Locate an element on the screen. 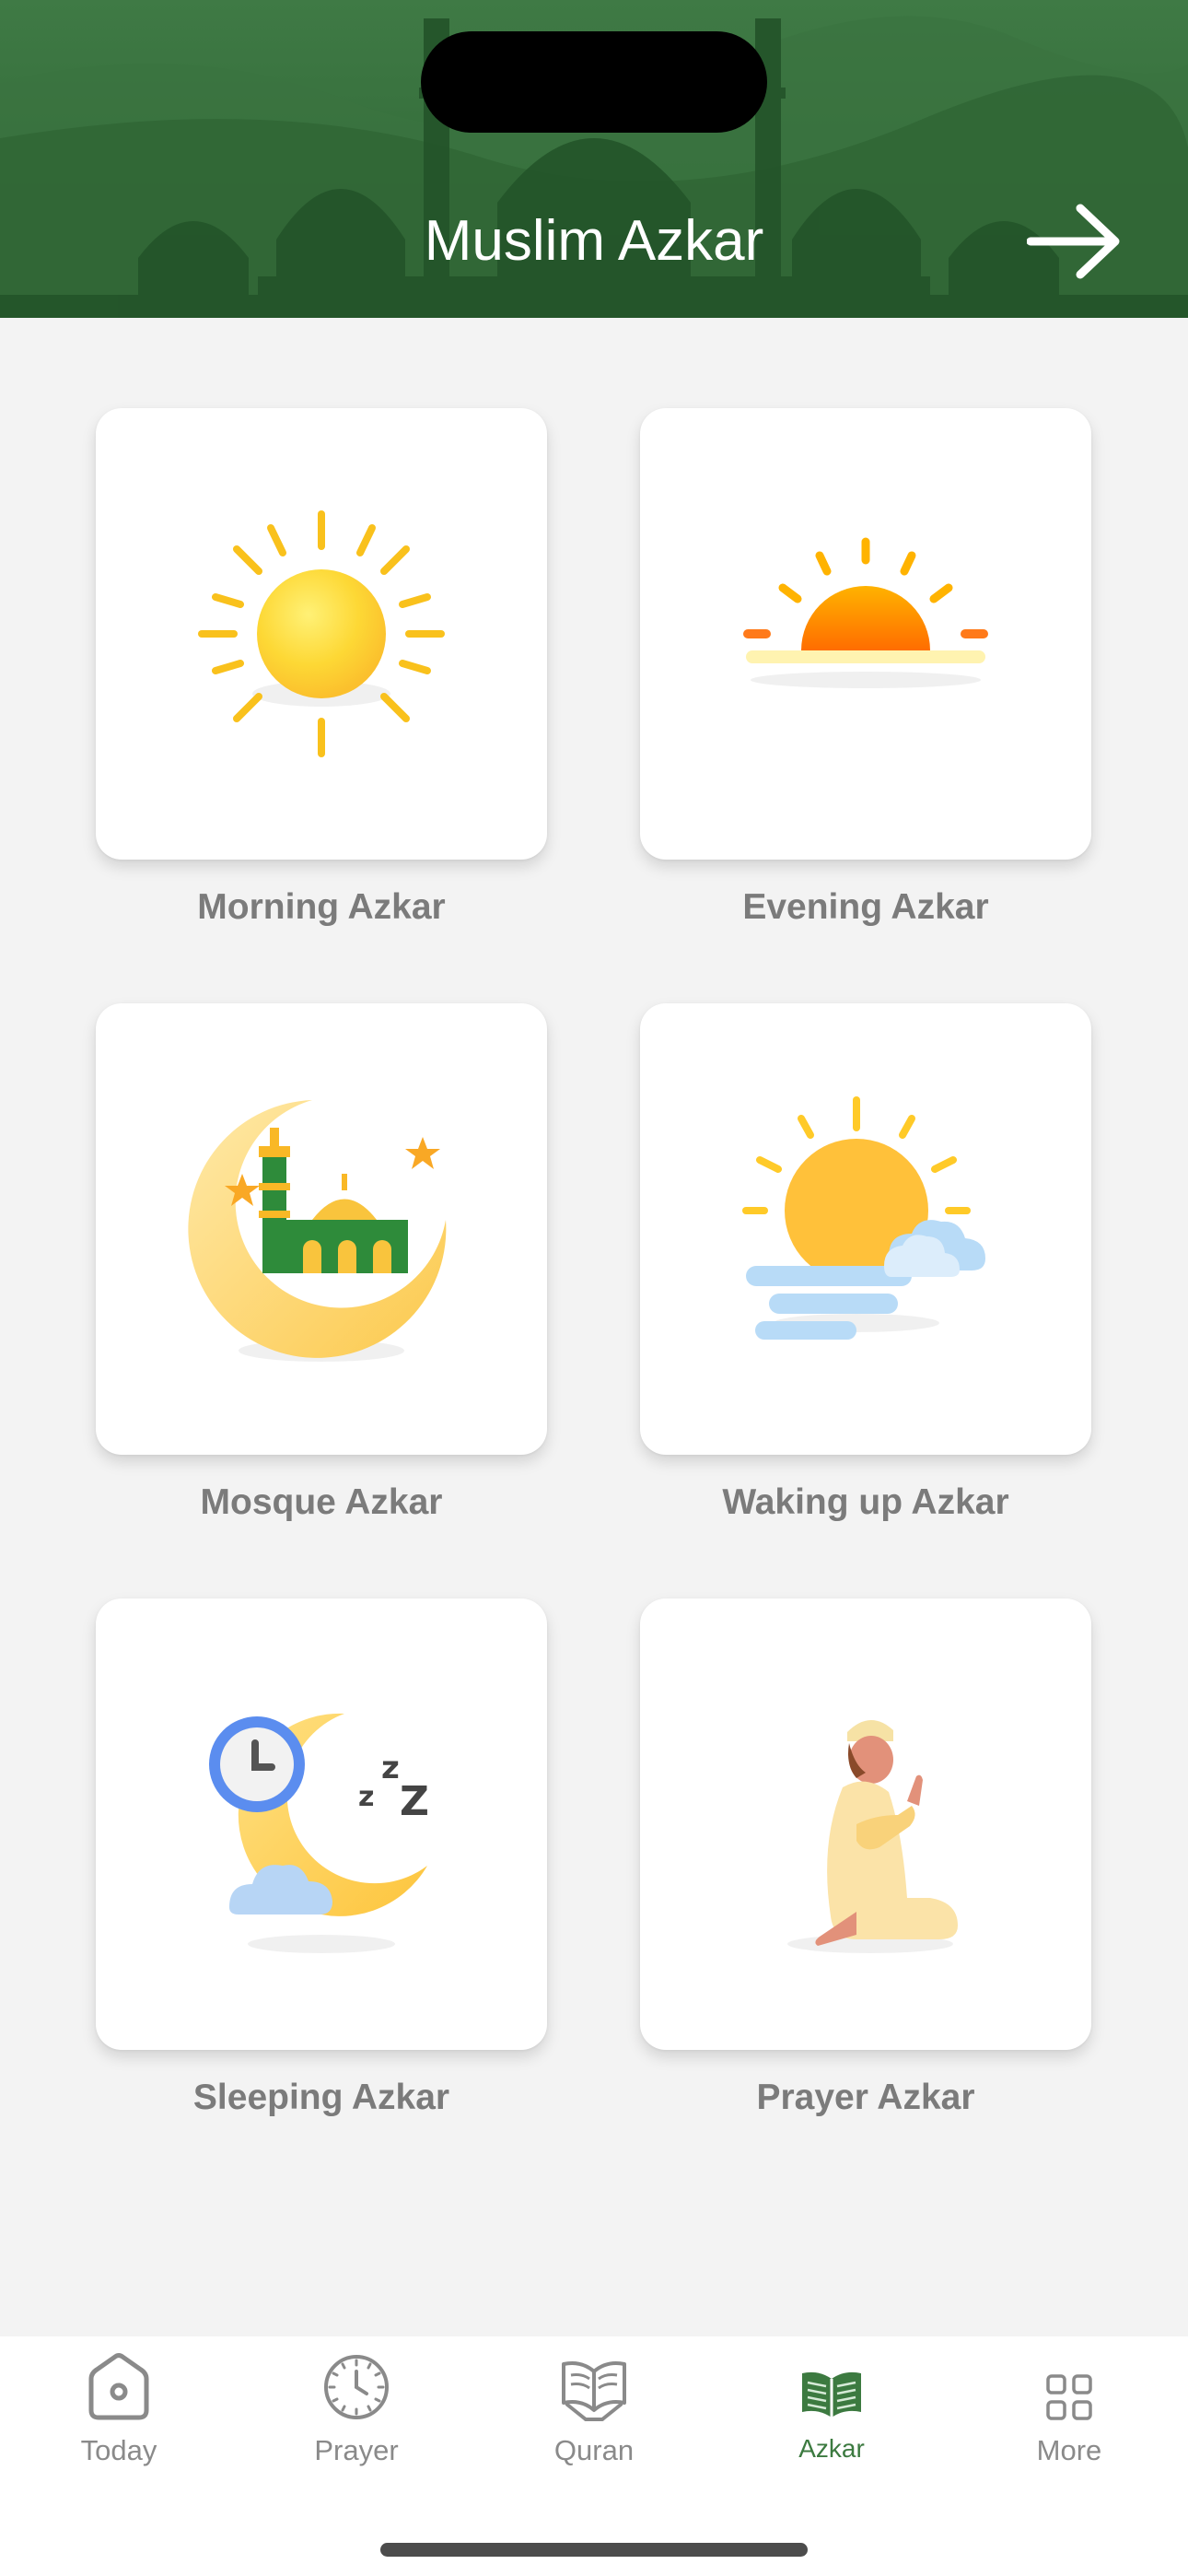 Image resolution: width=1188 pixels, height=2576 pixels. grid-icon is located at coordinates (1069, 2397).